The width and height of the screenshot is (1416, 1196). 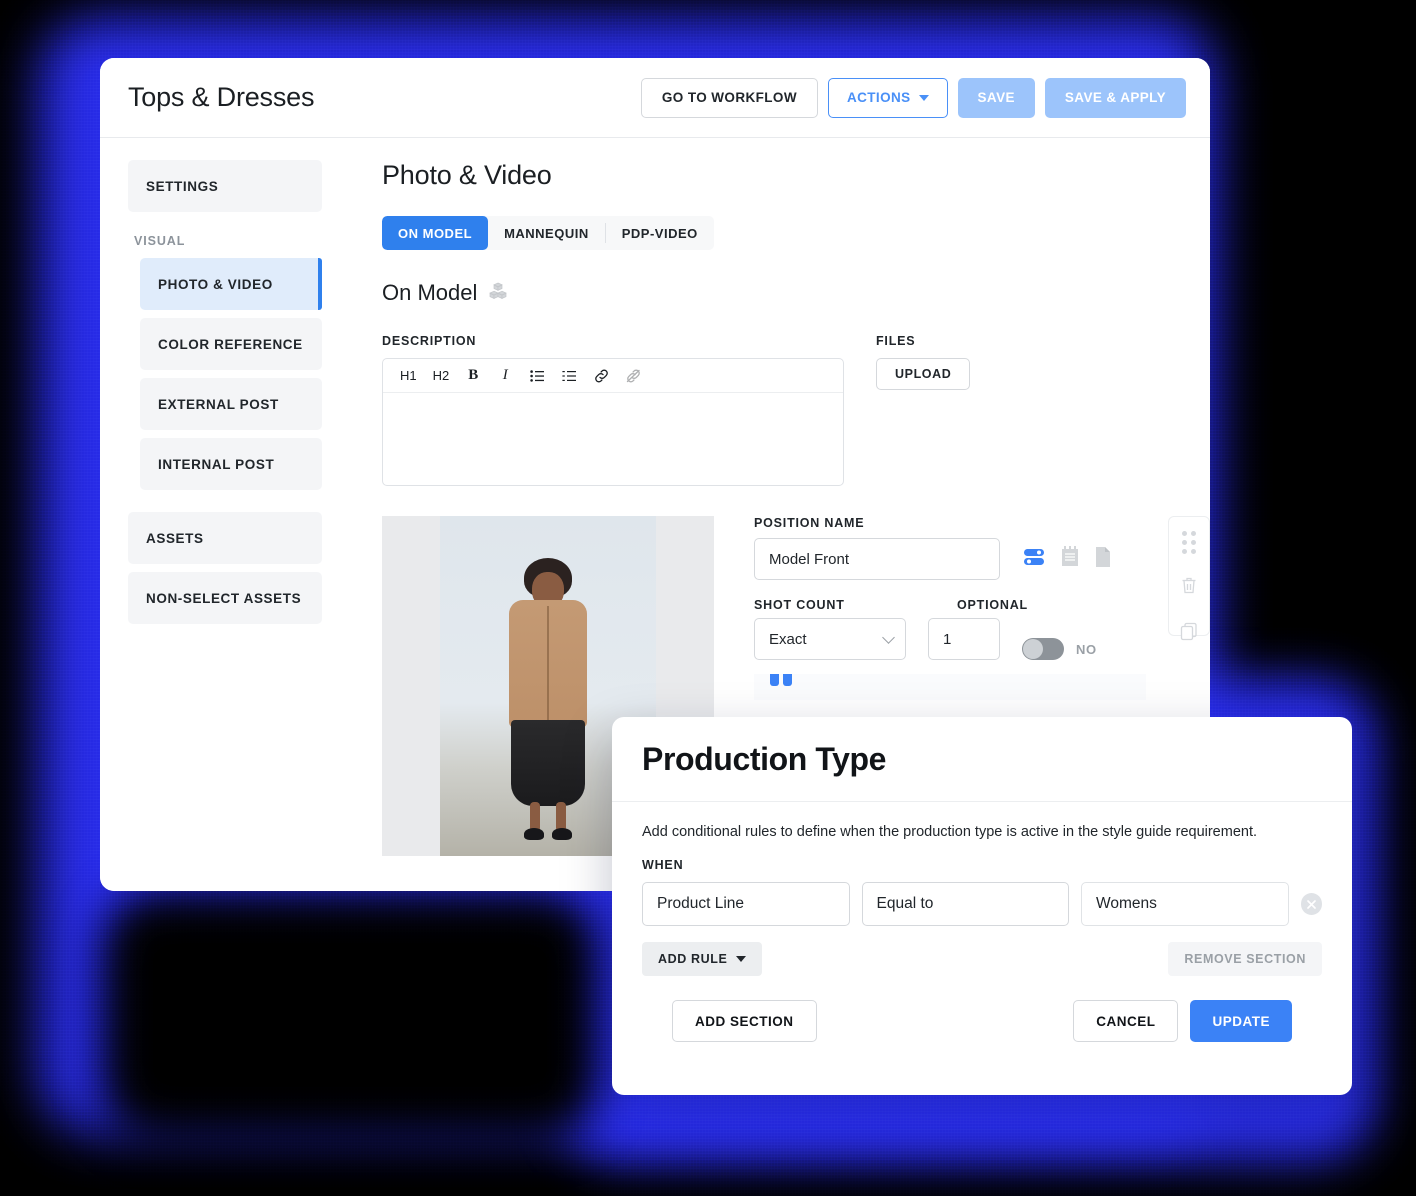 What do you see at coordinates (1311, 904) in the screenshot?
I see `remove-rule-icon` at bounding box center [1311, 904].